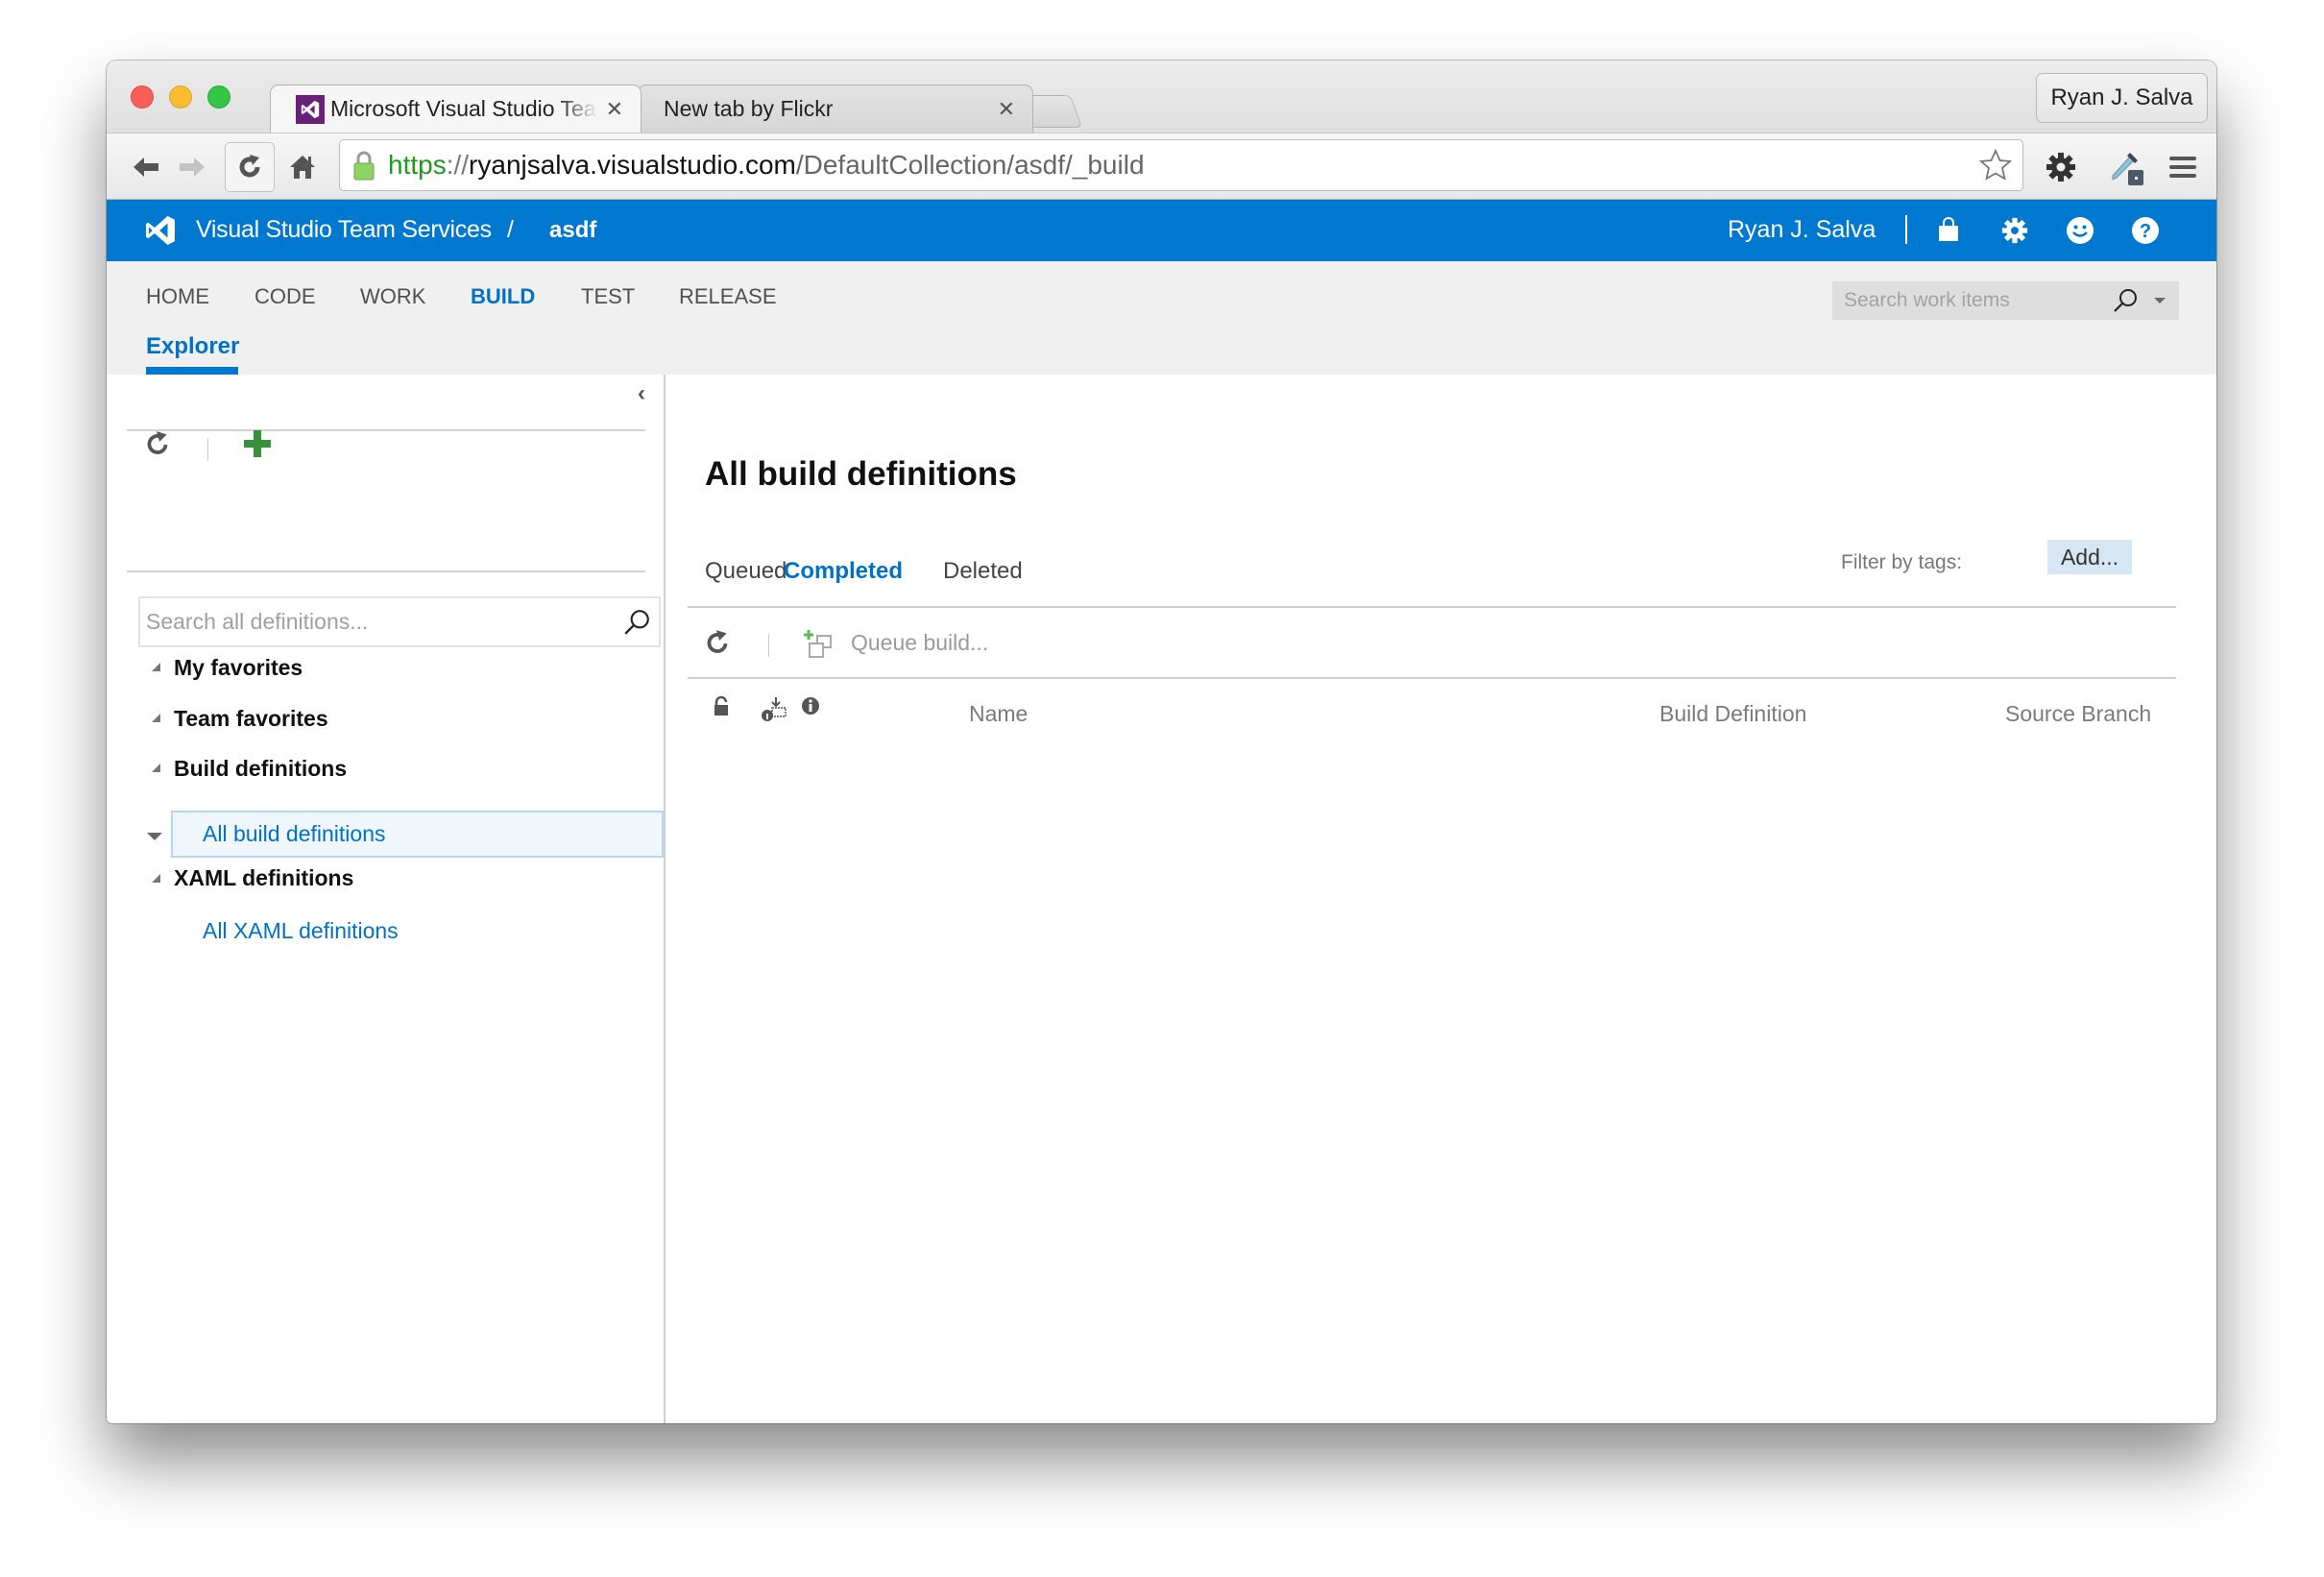  Describe the element at coordinates (251, 719) in the screenshot. I see `tree-group-team-favorites: Team favorites` at that location.